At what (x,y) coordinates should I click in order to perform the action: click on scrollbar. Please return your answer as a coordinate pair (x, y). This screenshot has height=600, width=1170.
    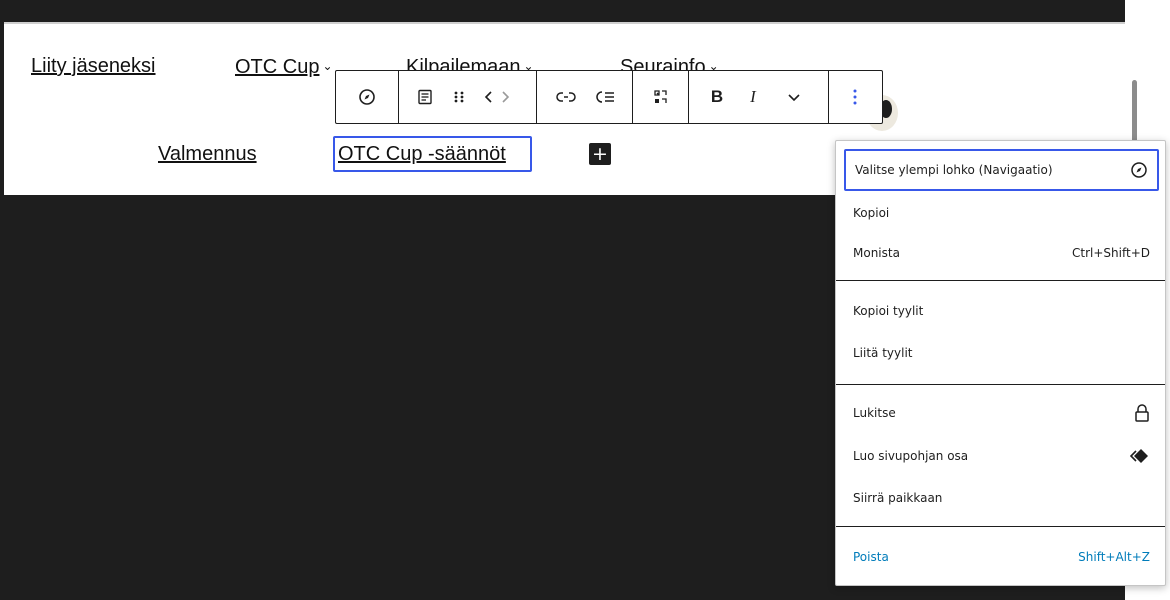
    Looking at the image, I should click on (1134, 112).